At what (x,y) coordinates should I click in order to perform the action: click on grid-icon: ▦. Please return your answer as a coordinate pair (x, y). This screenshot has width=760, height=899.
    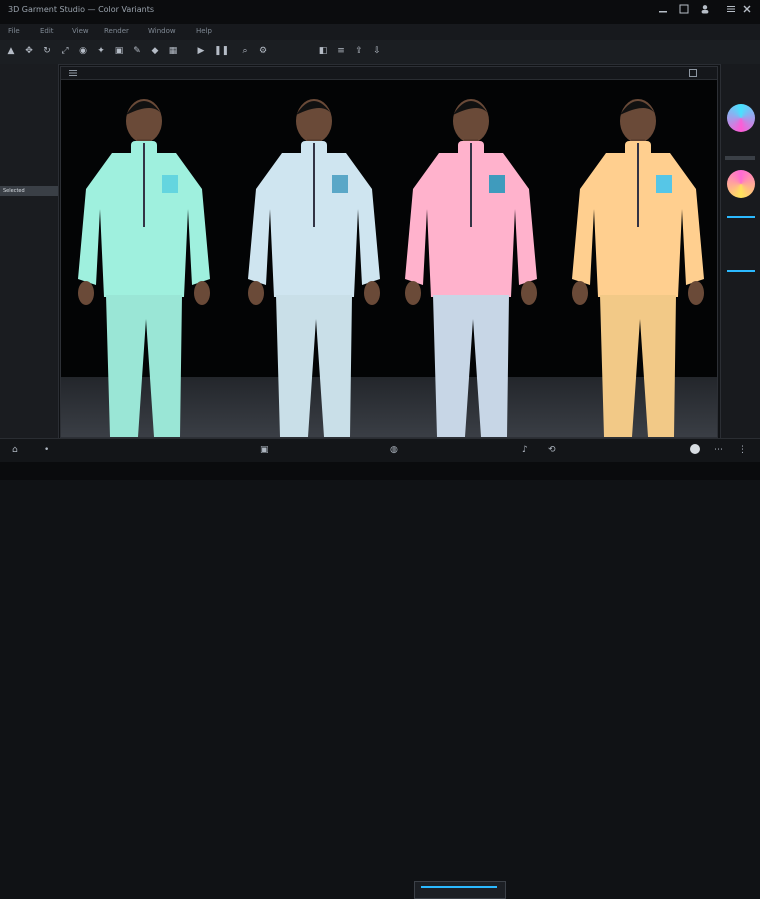
    Looking at the image, I should click on (173, 51).